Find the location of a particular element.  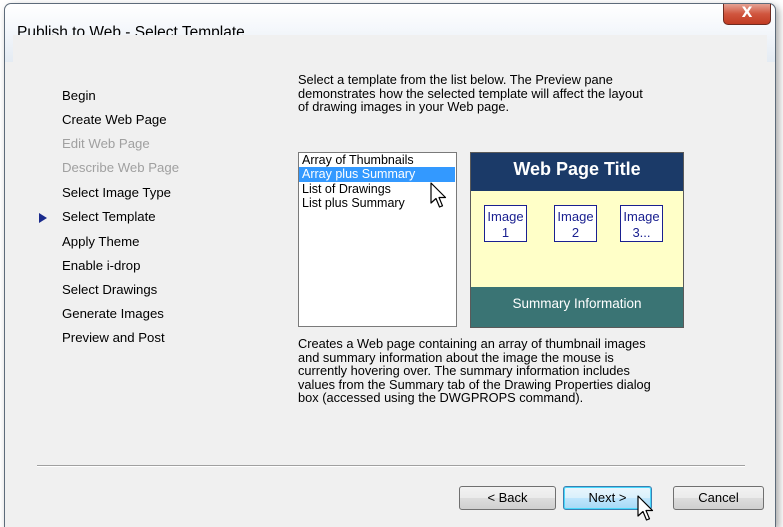

back-button: < Back is located at coordinates (507, 498).